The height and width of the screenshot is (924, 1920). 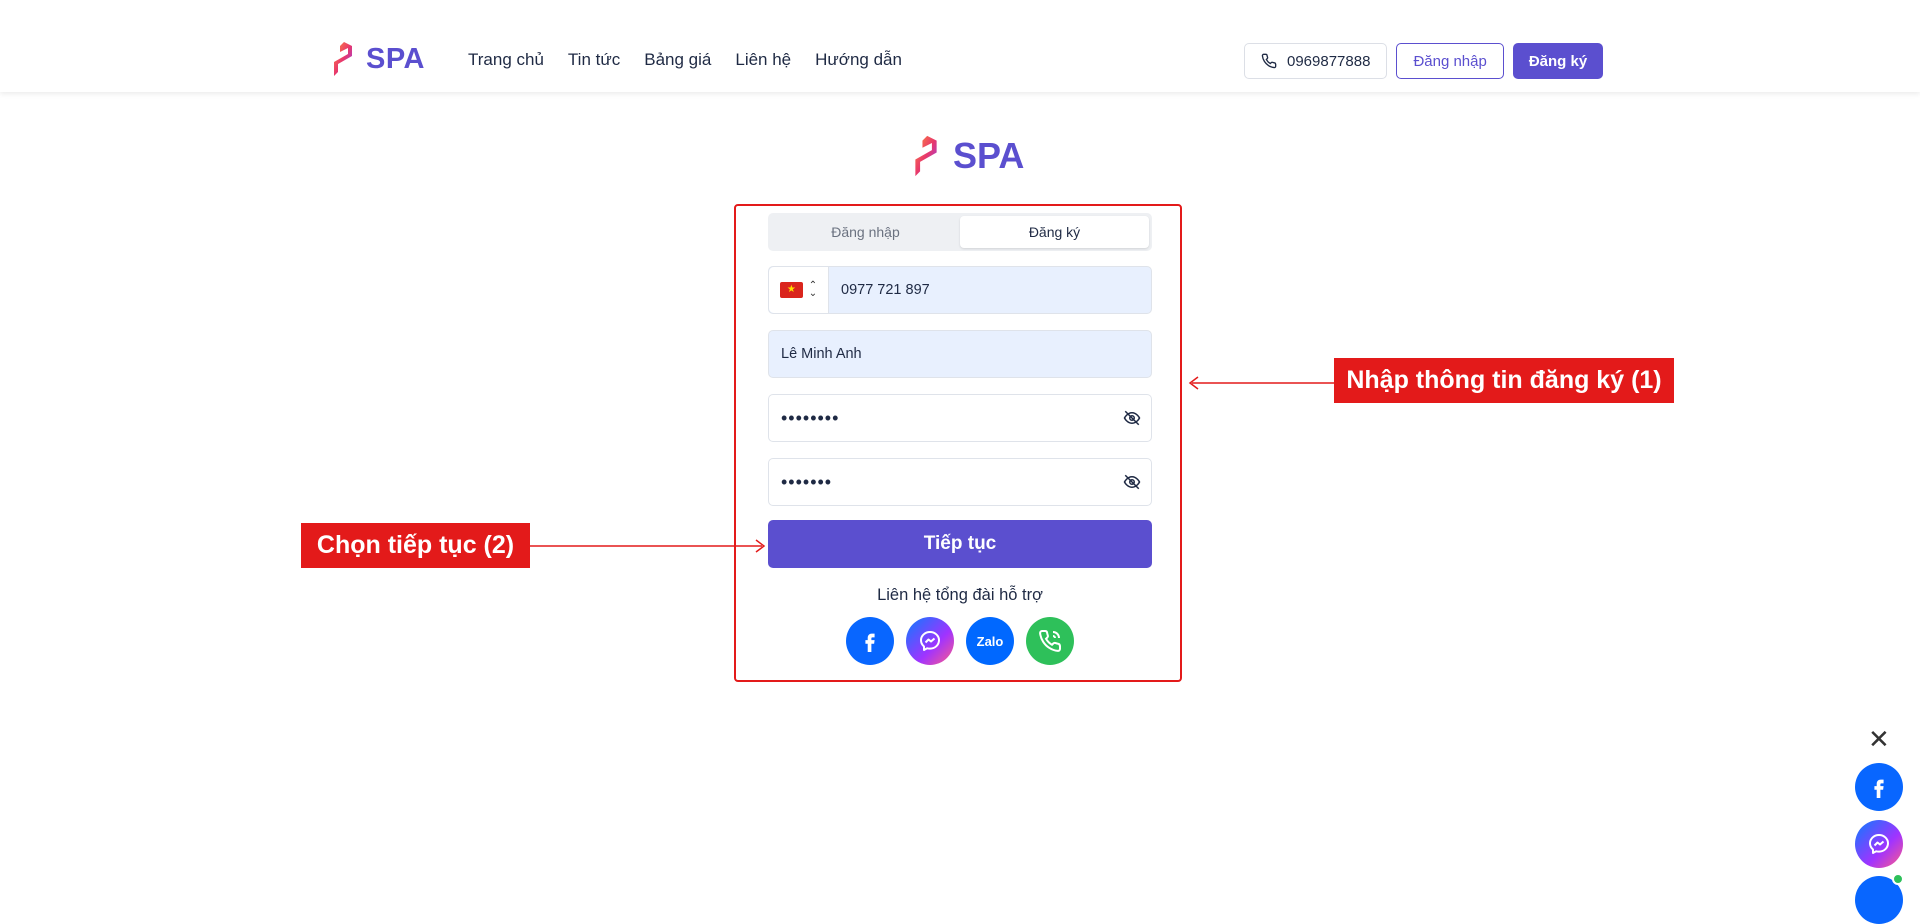 What do you see at coordinates (1504, 380) in the screenshot?
I see `annotation-step-1: Nhập thông tin đăng ký (1)` at bounding box center [1504, 380].